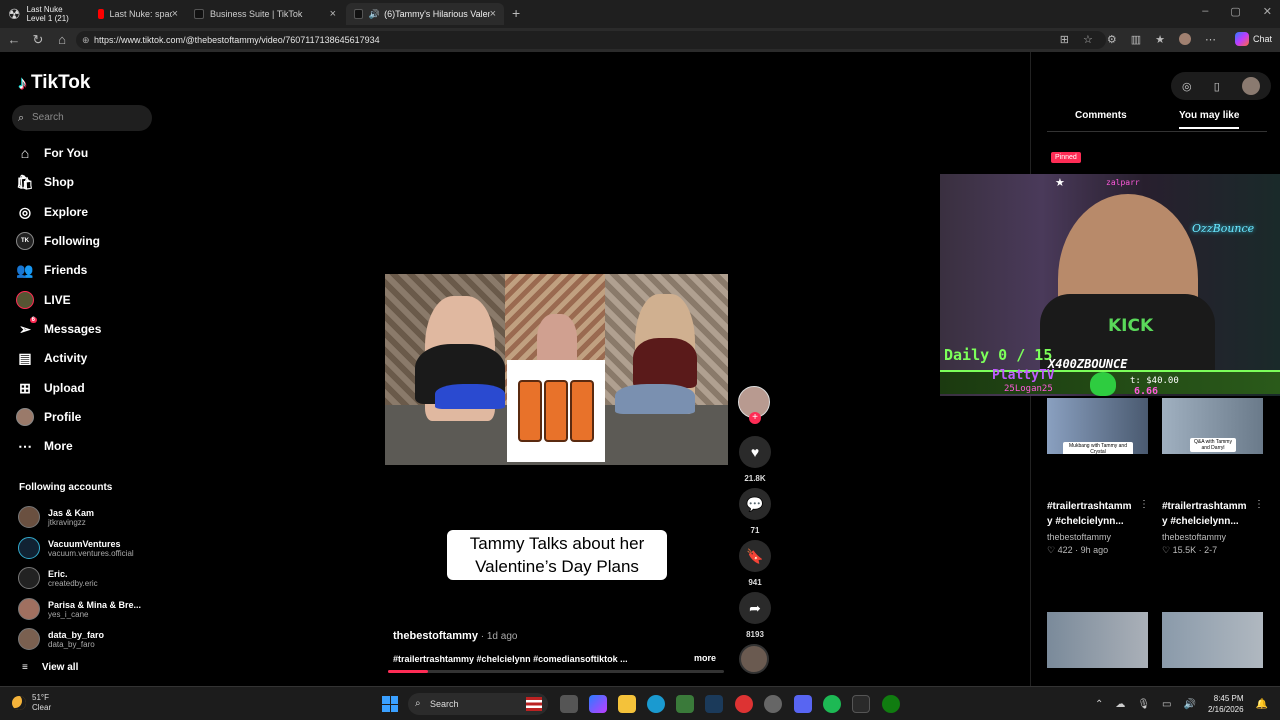  Describe the element at coordinates (1205, 11) in the screenshot. I see `minimize-button: –` at that location.